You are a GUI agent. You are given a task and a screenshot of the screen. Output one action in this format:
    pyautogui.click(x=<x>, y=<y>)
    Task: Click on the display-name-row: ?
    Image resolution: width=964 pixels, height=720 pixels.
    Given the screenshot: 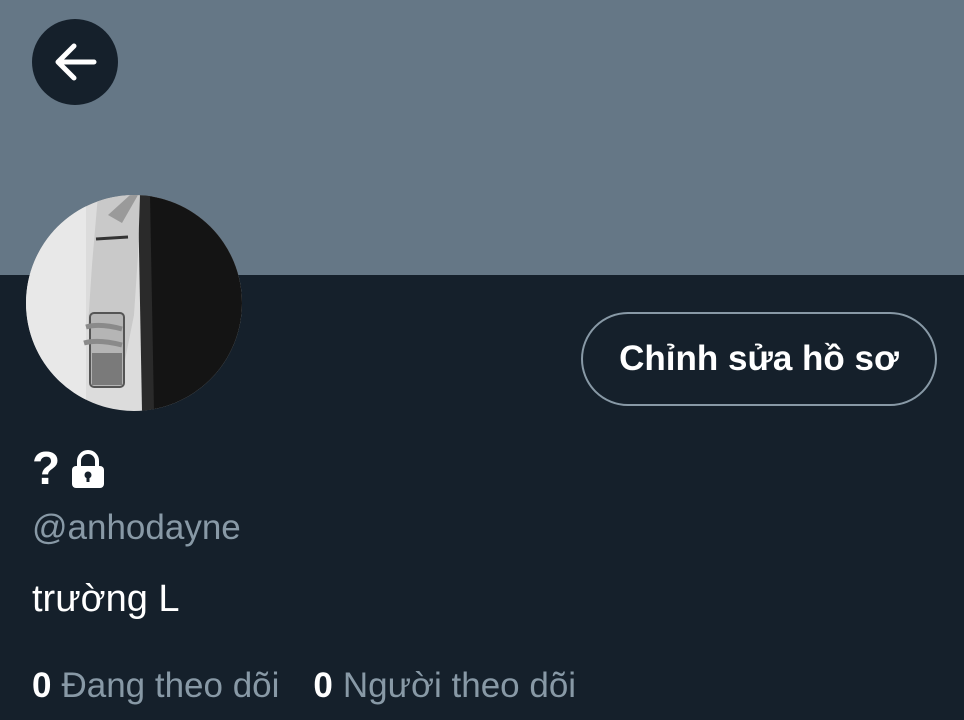 What is the action you would take?
    pyautogui.click(x=70, y=468)
    